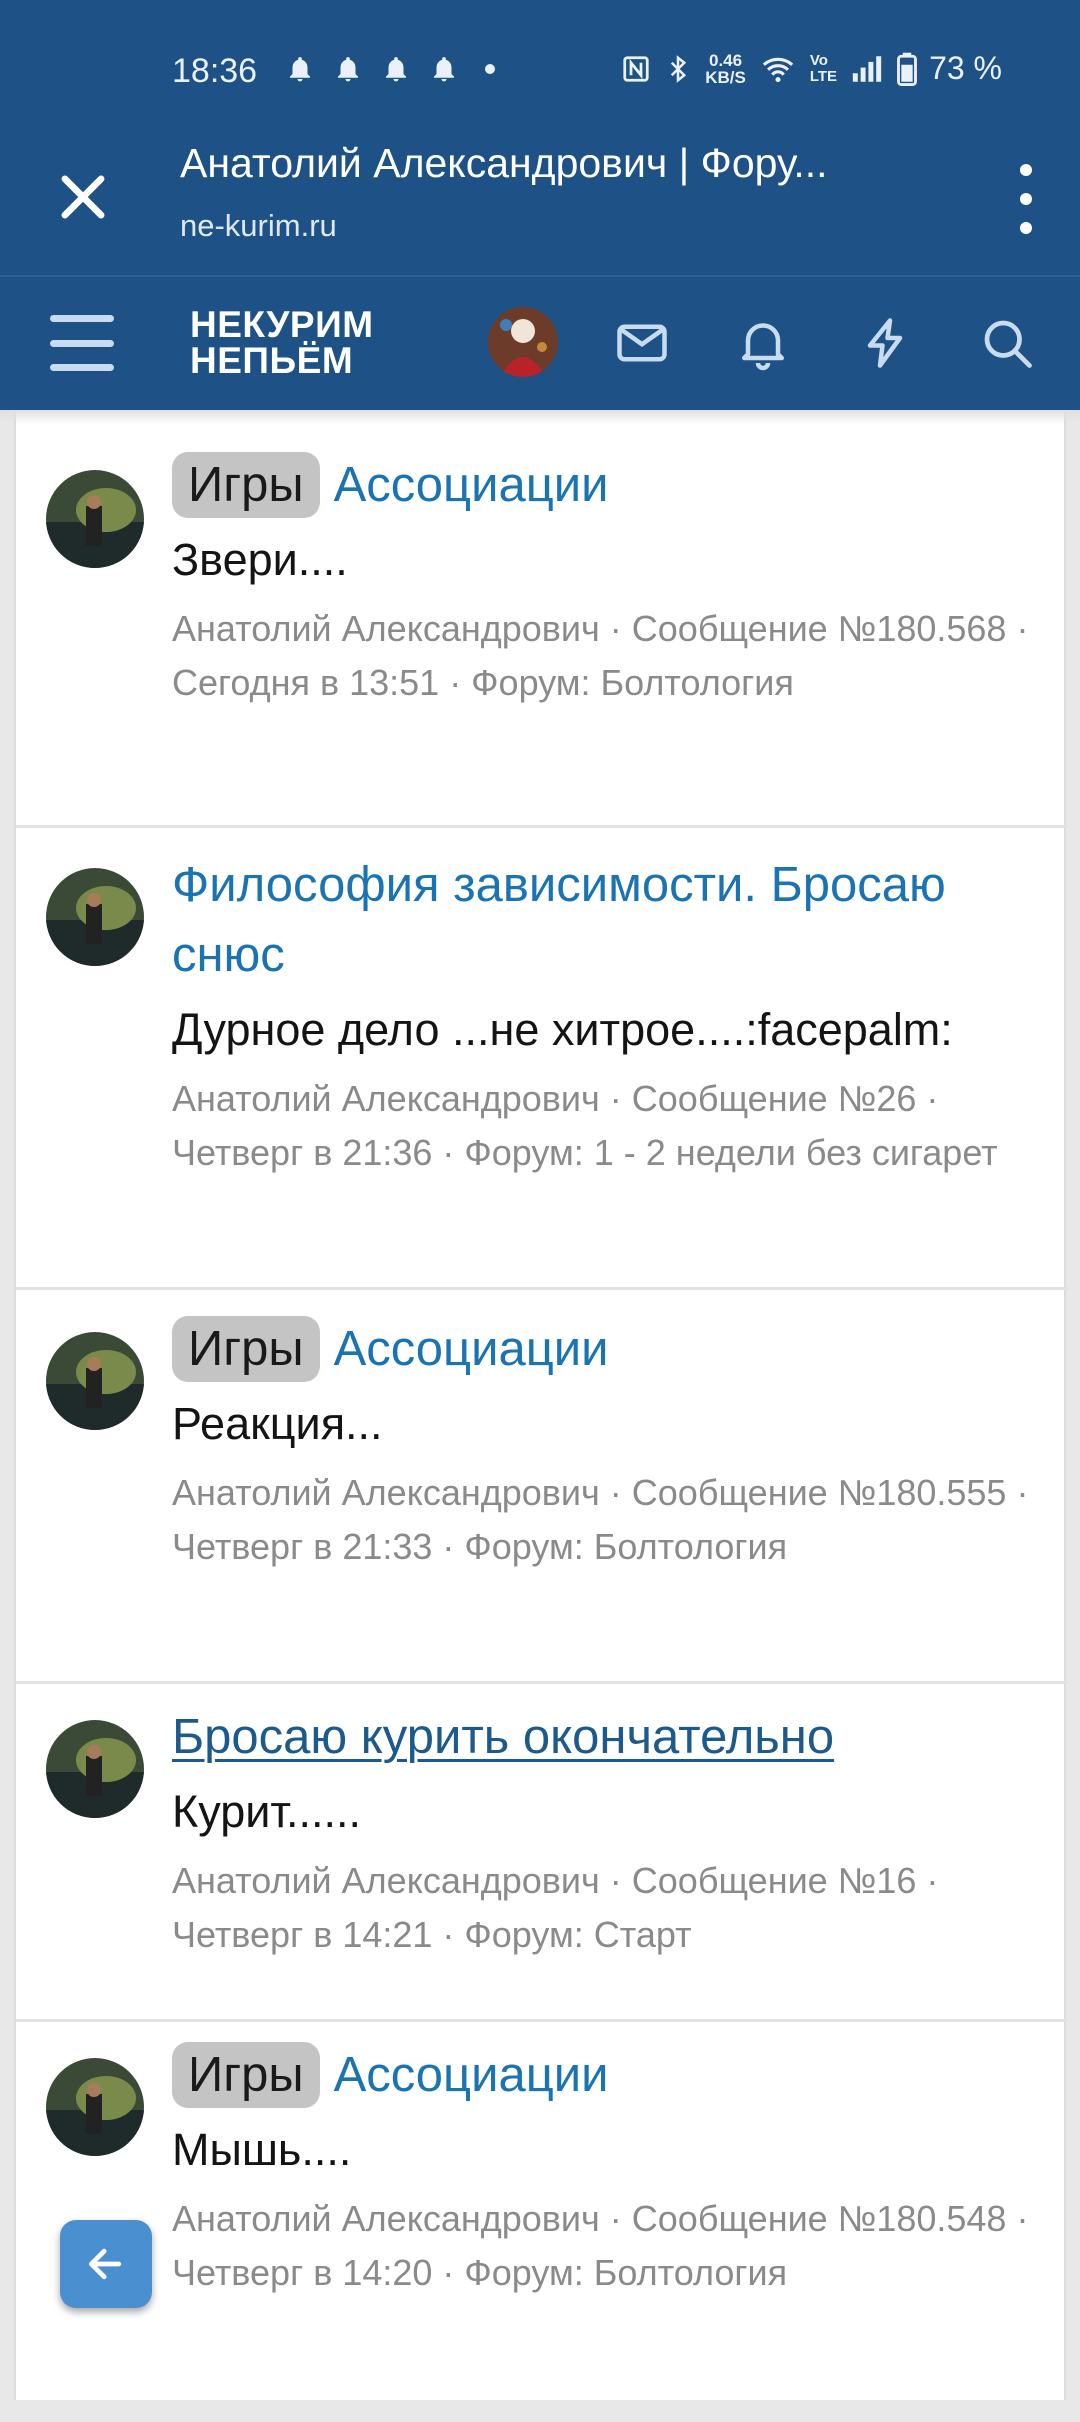 The image size is (1080, 2422). What do you see at coordinates (823, 76) in the screenshot?
I see `volte-bottom: LTE` at bounding box center [823, 76].